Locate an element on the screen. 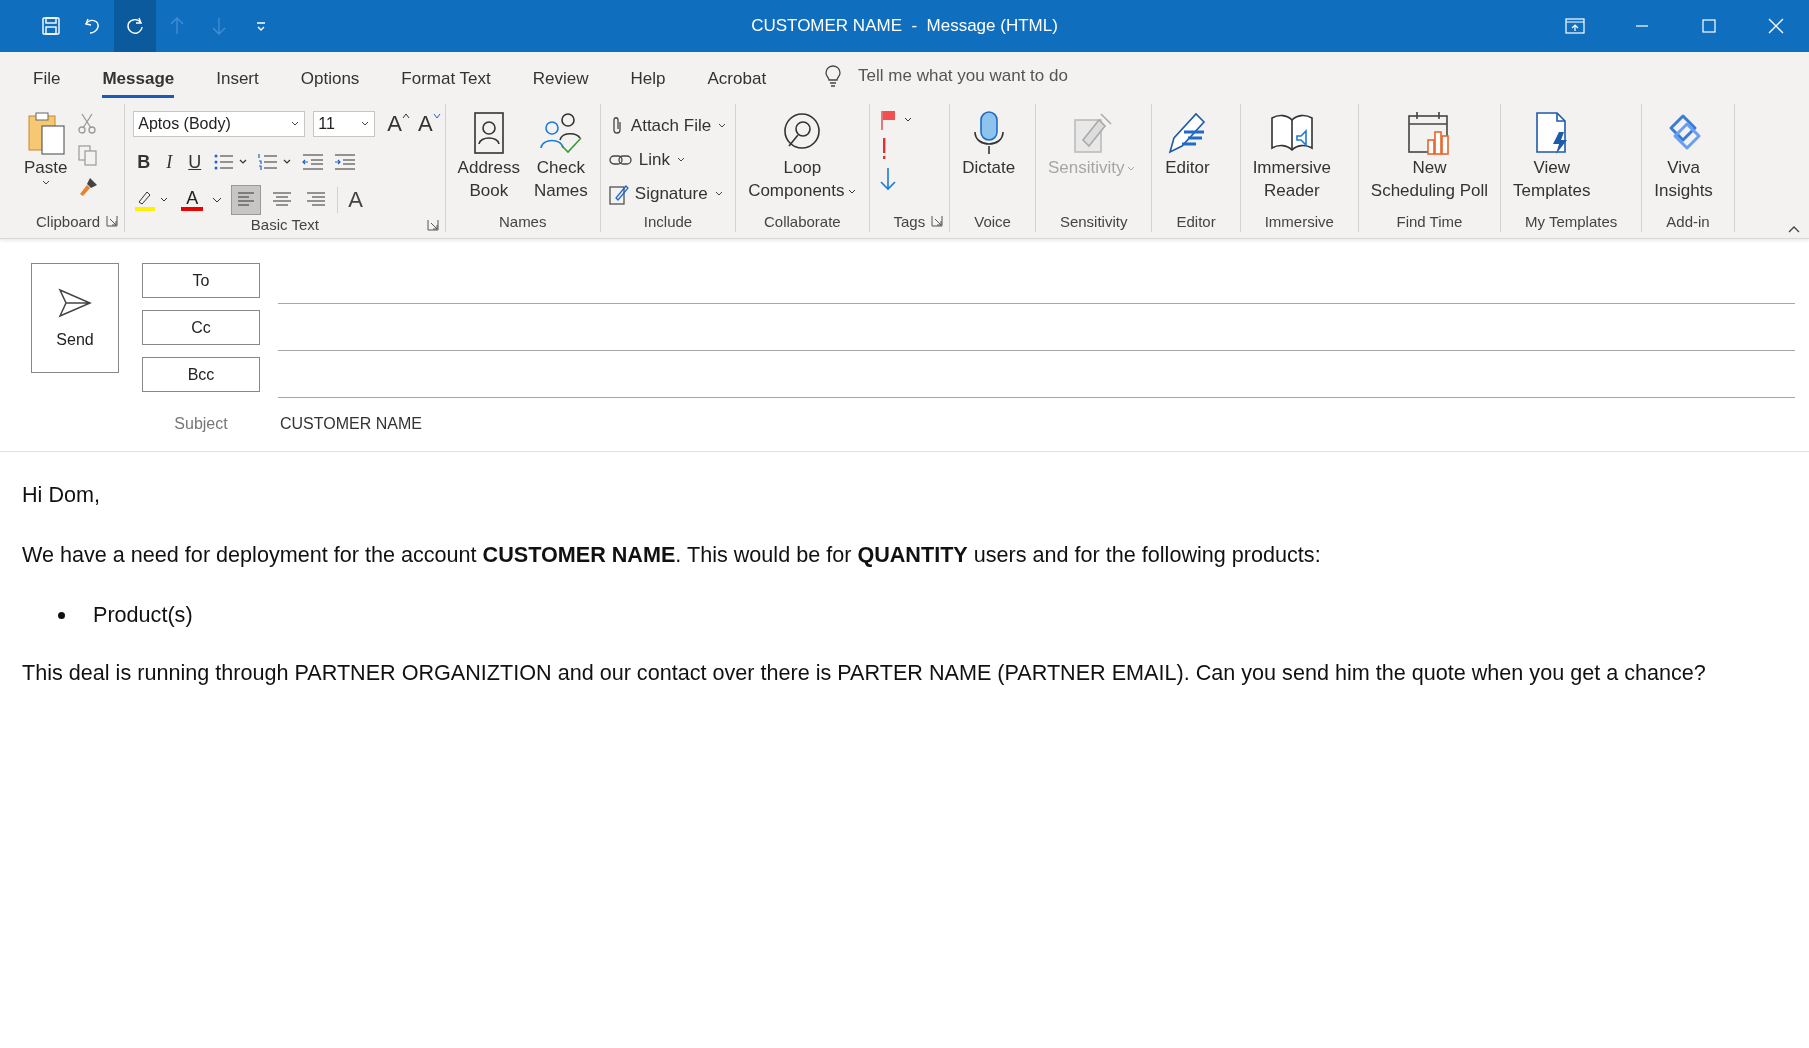 The image size is (1809, 1048). align-left-icon is located at coordinates (246, 200).